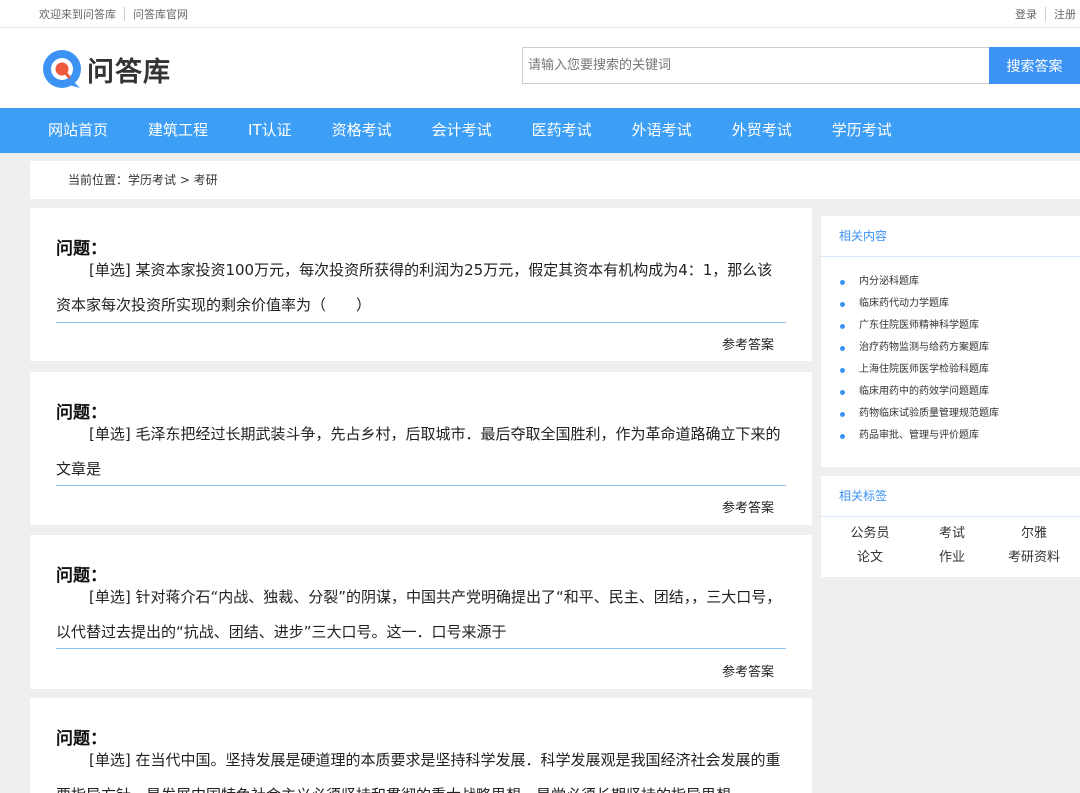  I want to click on logo-icon, so click(62, 69).